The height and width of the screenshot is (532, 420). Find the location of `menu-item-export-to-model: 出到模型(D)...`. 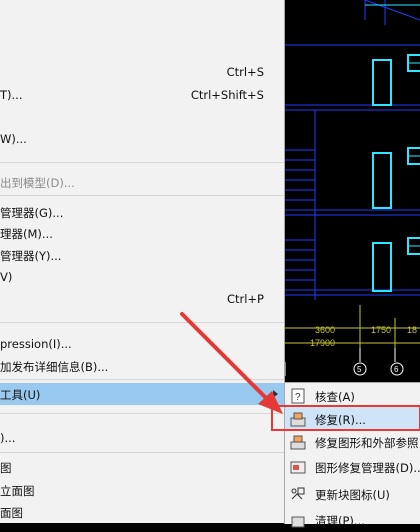

menu-item-export-to-model: 出到模型(D)... is located at coordinates (142, 182).